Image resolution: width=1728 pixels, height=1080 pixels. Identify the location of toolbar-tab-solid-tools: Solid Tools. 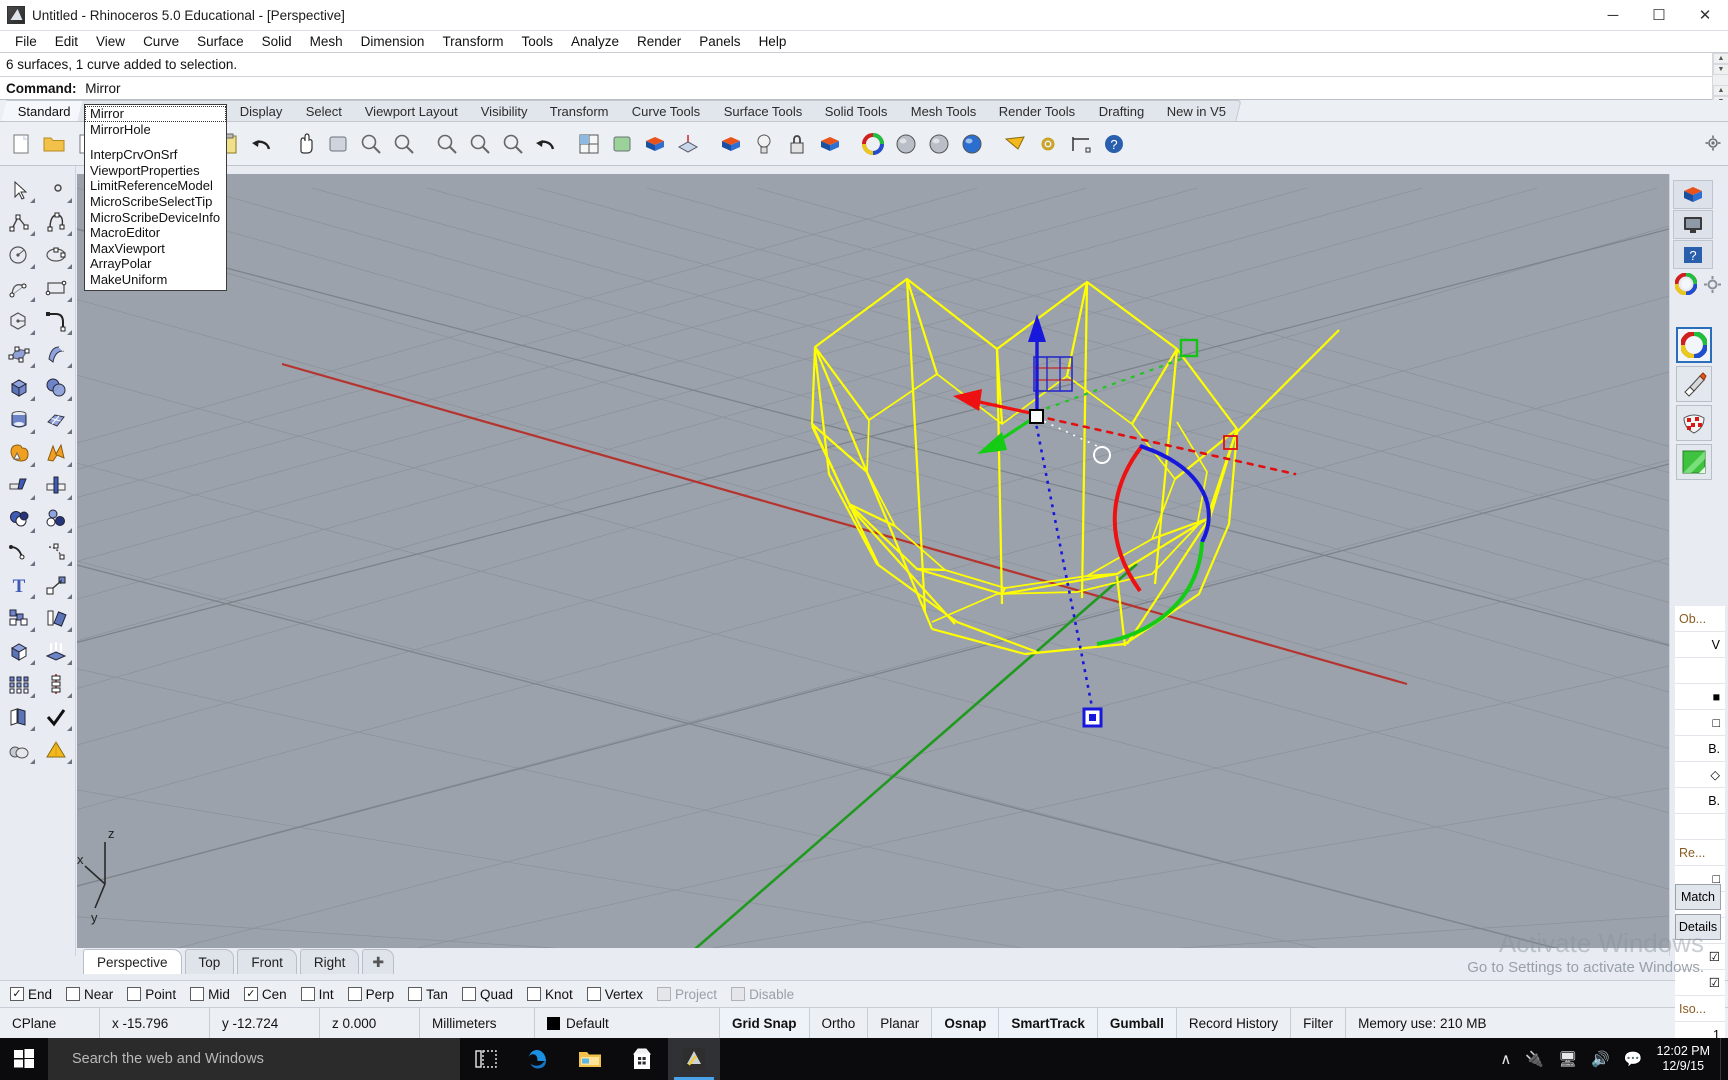
(856, 110).